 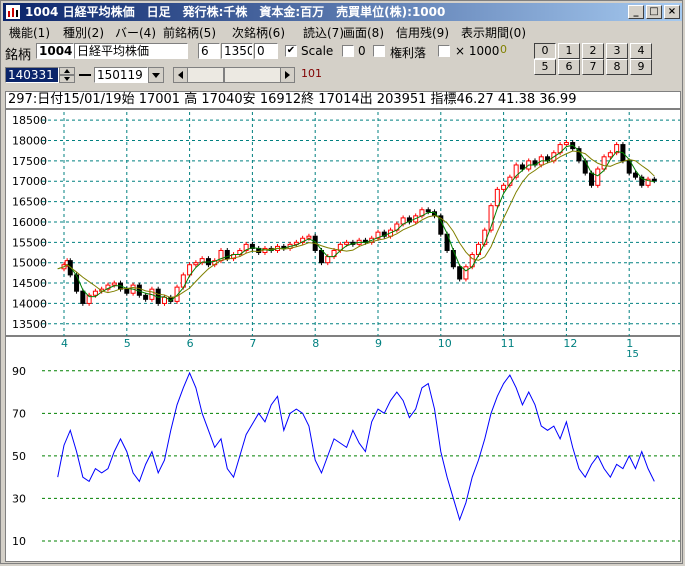 What do you see at coordinates (258, 32) in the screenshot?
I see `menu-next-symbol: 次銘柄(6)` at bounding box center [258, 32].